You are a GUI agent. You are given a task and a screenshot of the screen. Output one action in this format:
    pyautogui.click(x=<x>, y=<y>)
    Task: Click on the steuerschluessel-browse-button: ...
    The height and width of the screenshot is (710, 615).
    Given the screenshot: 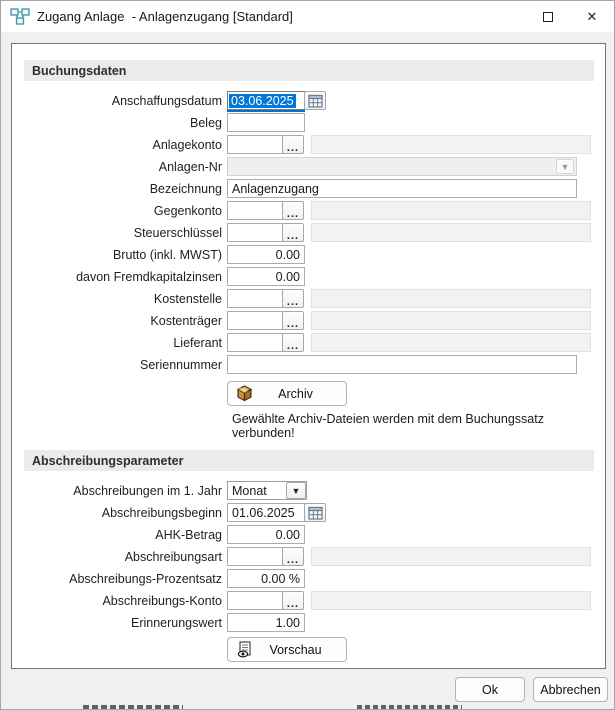 What is the action you would take?
    pyautogui.click(x=293, y=232)
    